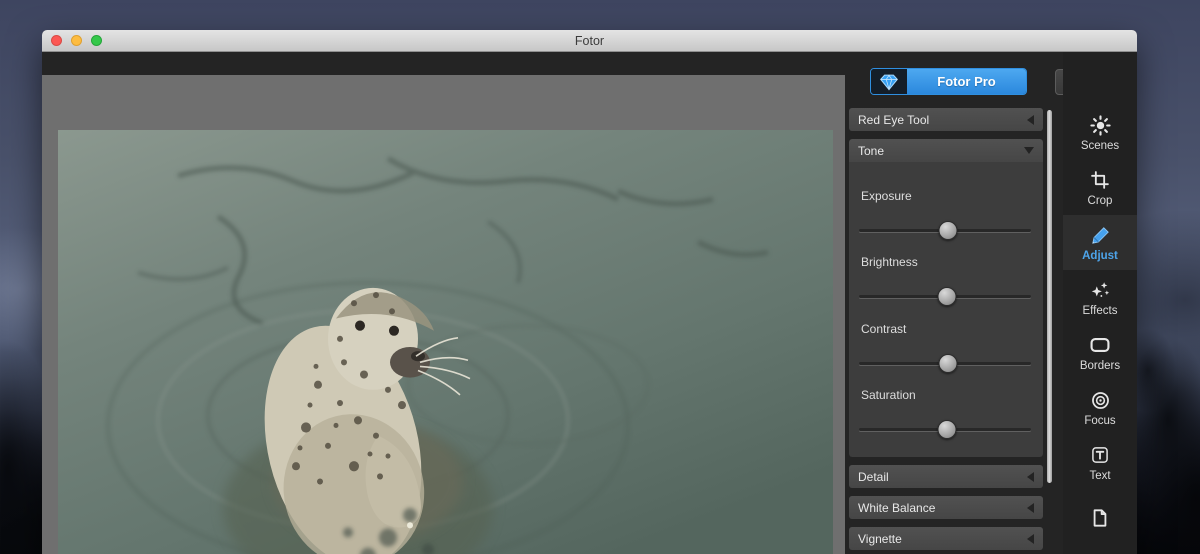 The width and height of the screenshot is (1200, 554). I want to click on section-white-balance: White Balance, so click(946, 507).